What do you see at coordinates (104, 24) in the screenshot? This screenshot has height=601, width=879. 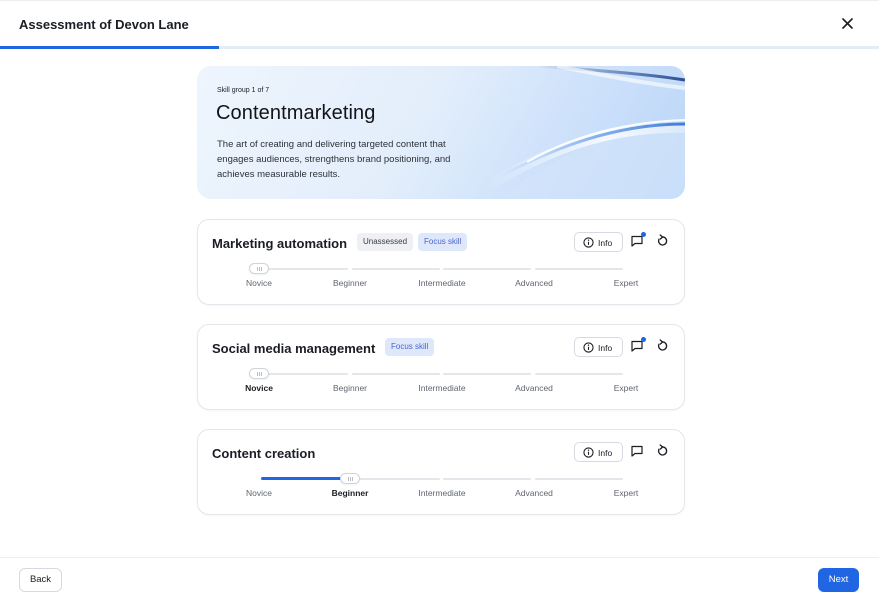 I see `page-title: Assessment of Devon Lane` at bounding box center [104, 24].